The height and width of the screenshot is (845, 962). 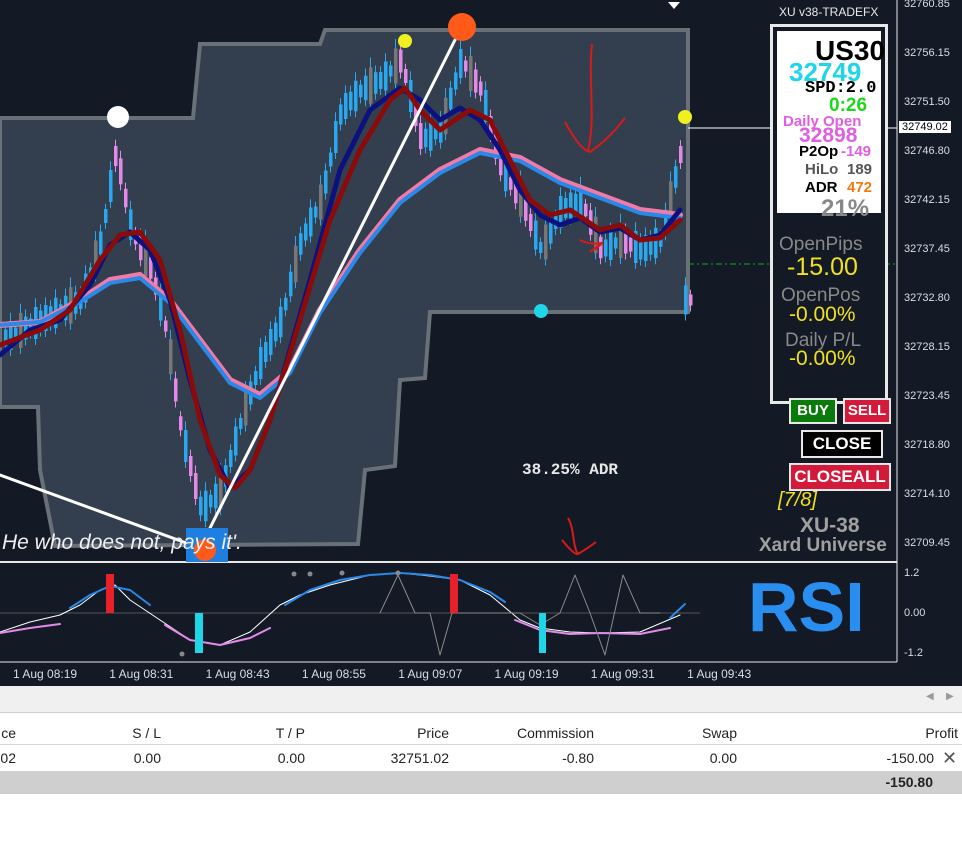 I want to click on table-cell: 32751.02, so click(x=419, y=758).